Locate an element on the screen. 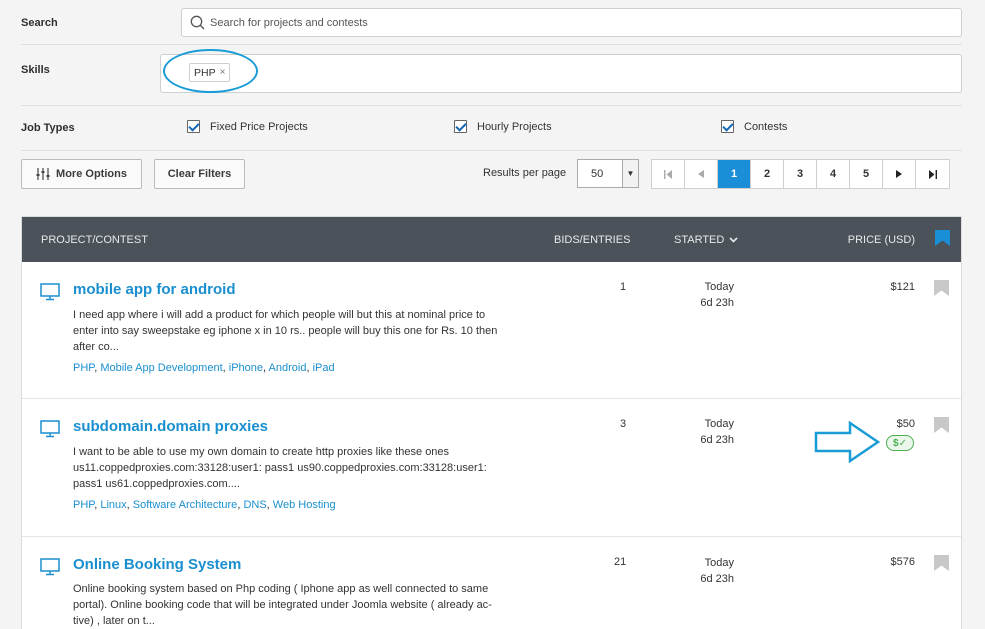 The height and width of the screenshot is (629, 985). search-input is located at coordinates (560, 22).